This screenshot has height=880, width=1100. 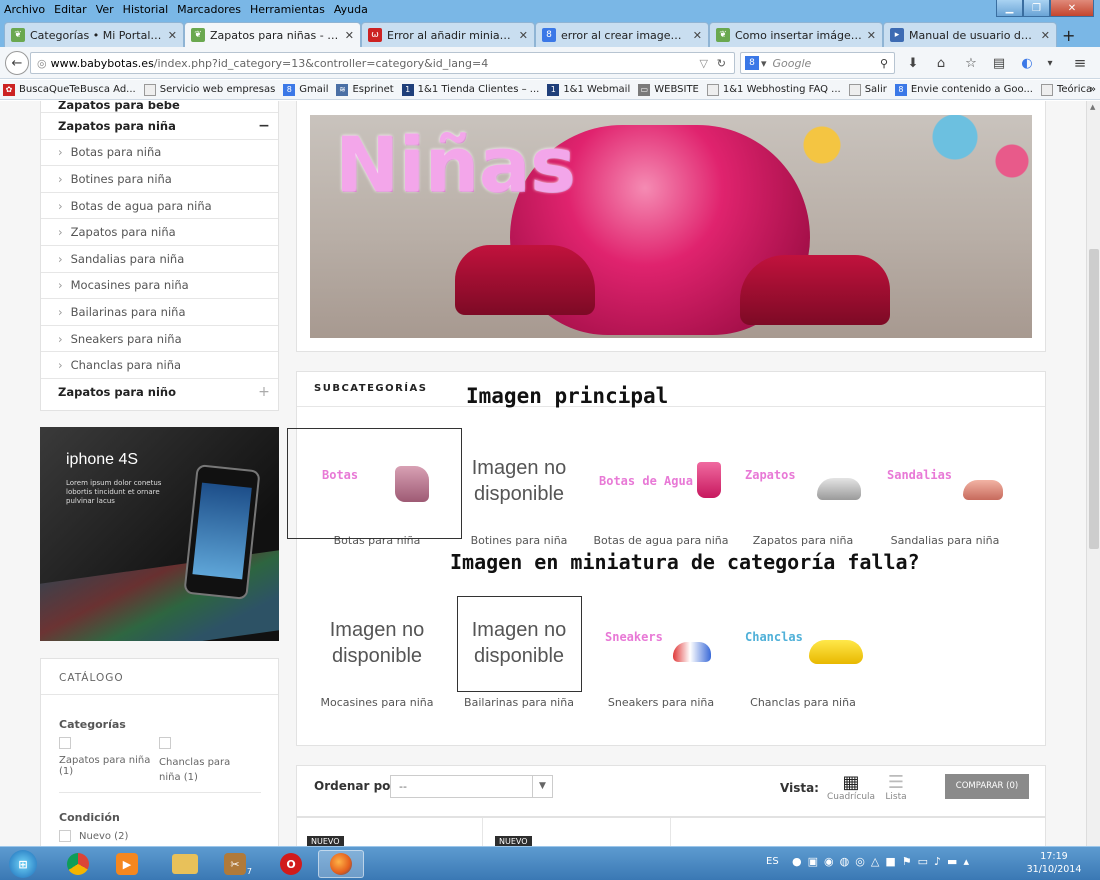 I want to click on language-indicator: ES, so click(x=772, y=861).